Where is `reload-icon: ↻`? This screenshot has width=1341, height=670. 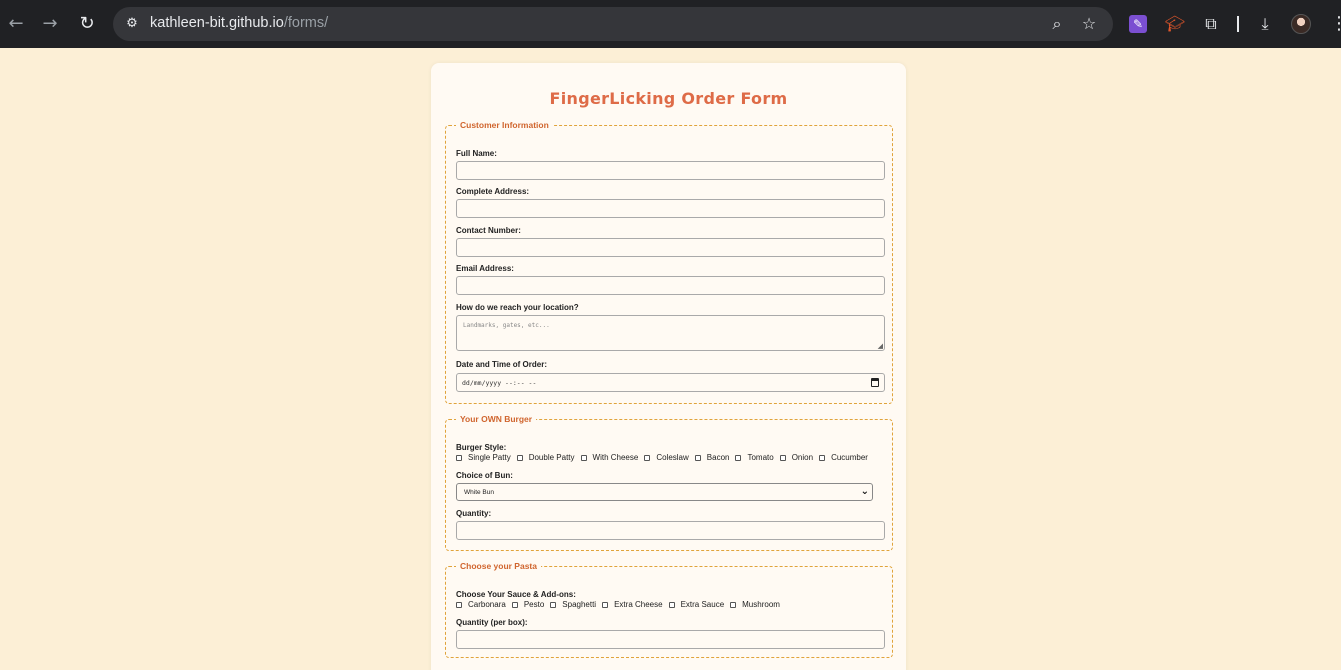
reload-icon: ↻ is located at coordinates (87, 23).